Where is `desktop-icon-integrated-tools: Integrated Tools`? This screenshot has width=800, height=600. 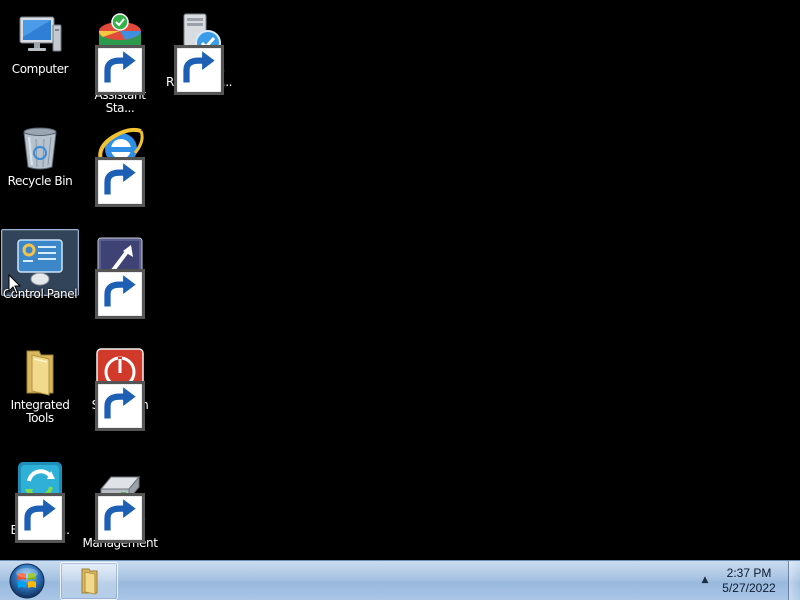 desktop-icon-integrated-tools: Integrated Tools is located at coordinates (40, 390).